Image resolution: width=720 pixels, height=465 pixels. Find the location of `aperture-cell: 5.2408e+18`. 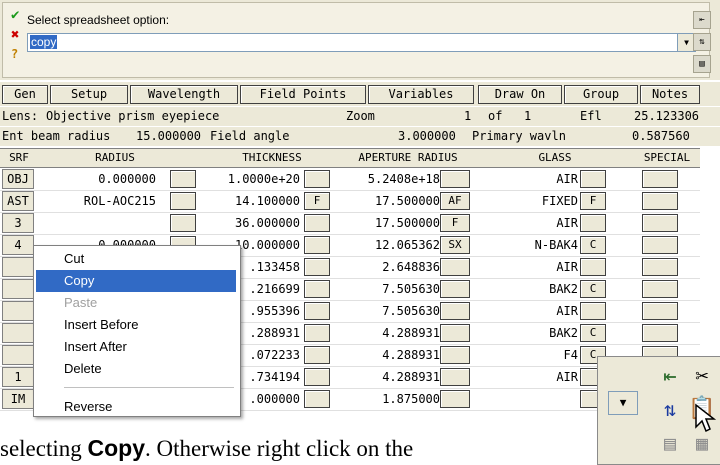

aperture-cell: 5.2408e+18 is located at coordinates (389, 179).